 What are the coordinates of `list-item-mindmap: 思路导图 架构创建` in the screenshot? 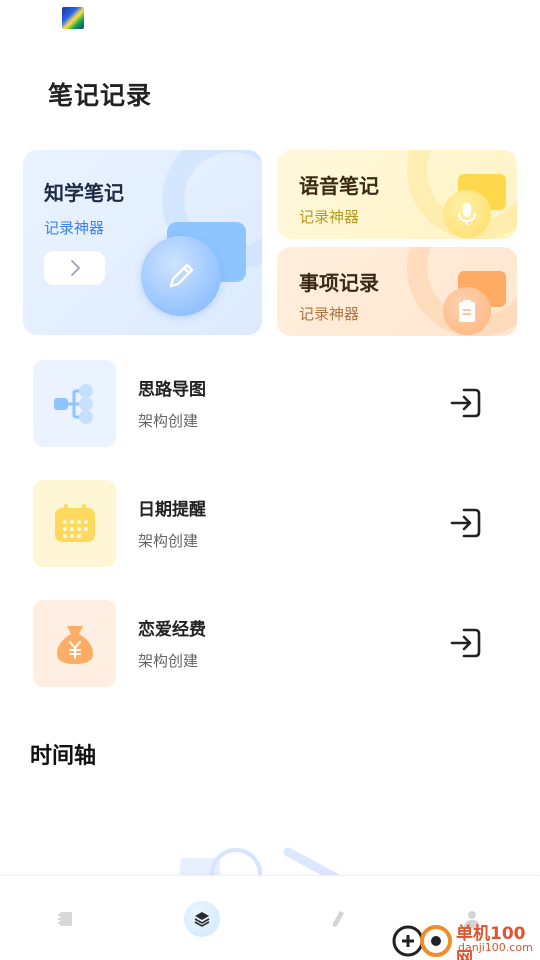 It's located at (268, 404).